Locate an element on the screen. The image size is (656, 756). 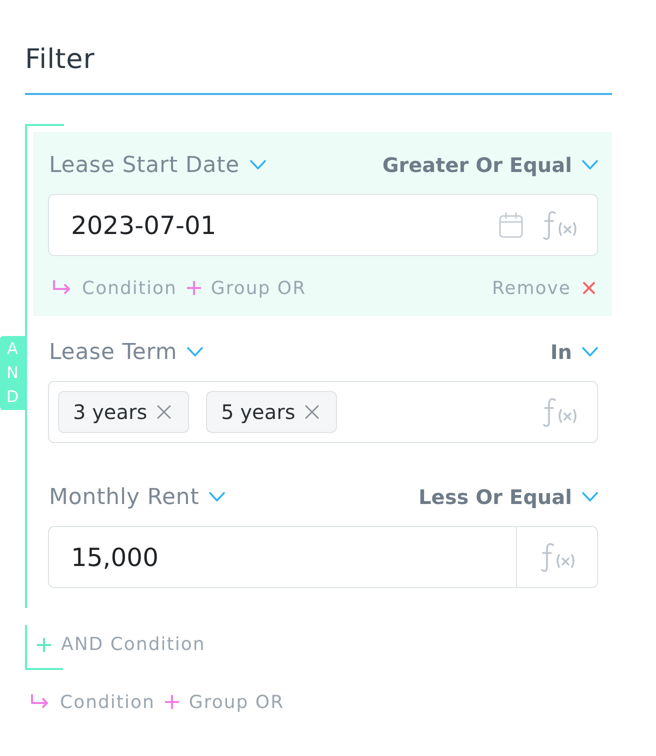
operator-select: Less Or Equal is located at coordinates (508, 497).